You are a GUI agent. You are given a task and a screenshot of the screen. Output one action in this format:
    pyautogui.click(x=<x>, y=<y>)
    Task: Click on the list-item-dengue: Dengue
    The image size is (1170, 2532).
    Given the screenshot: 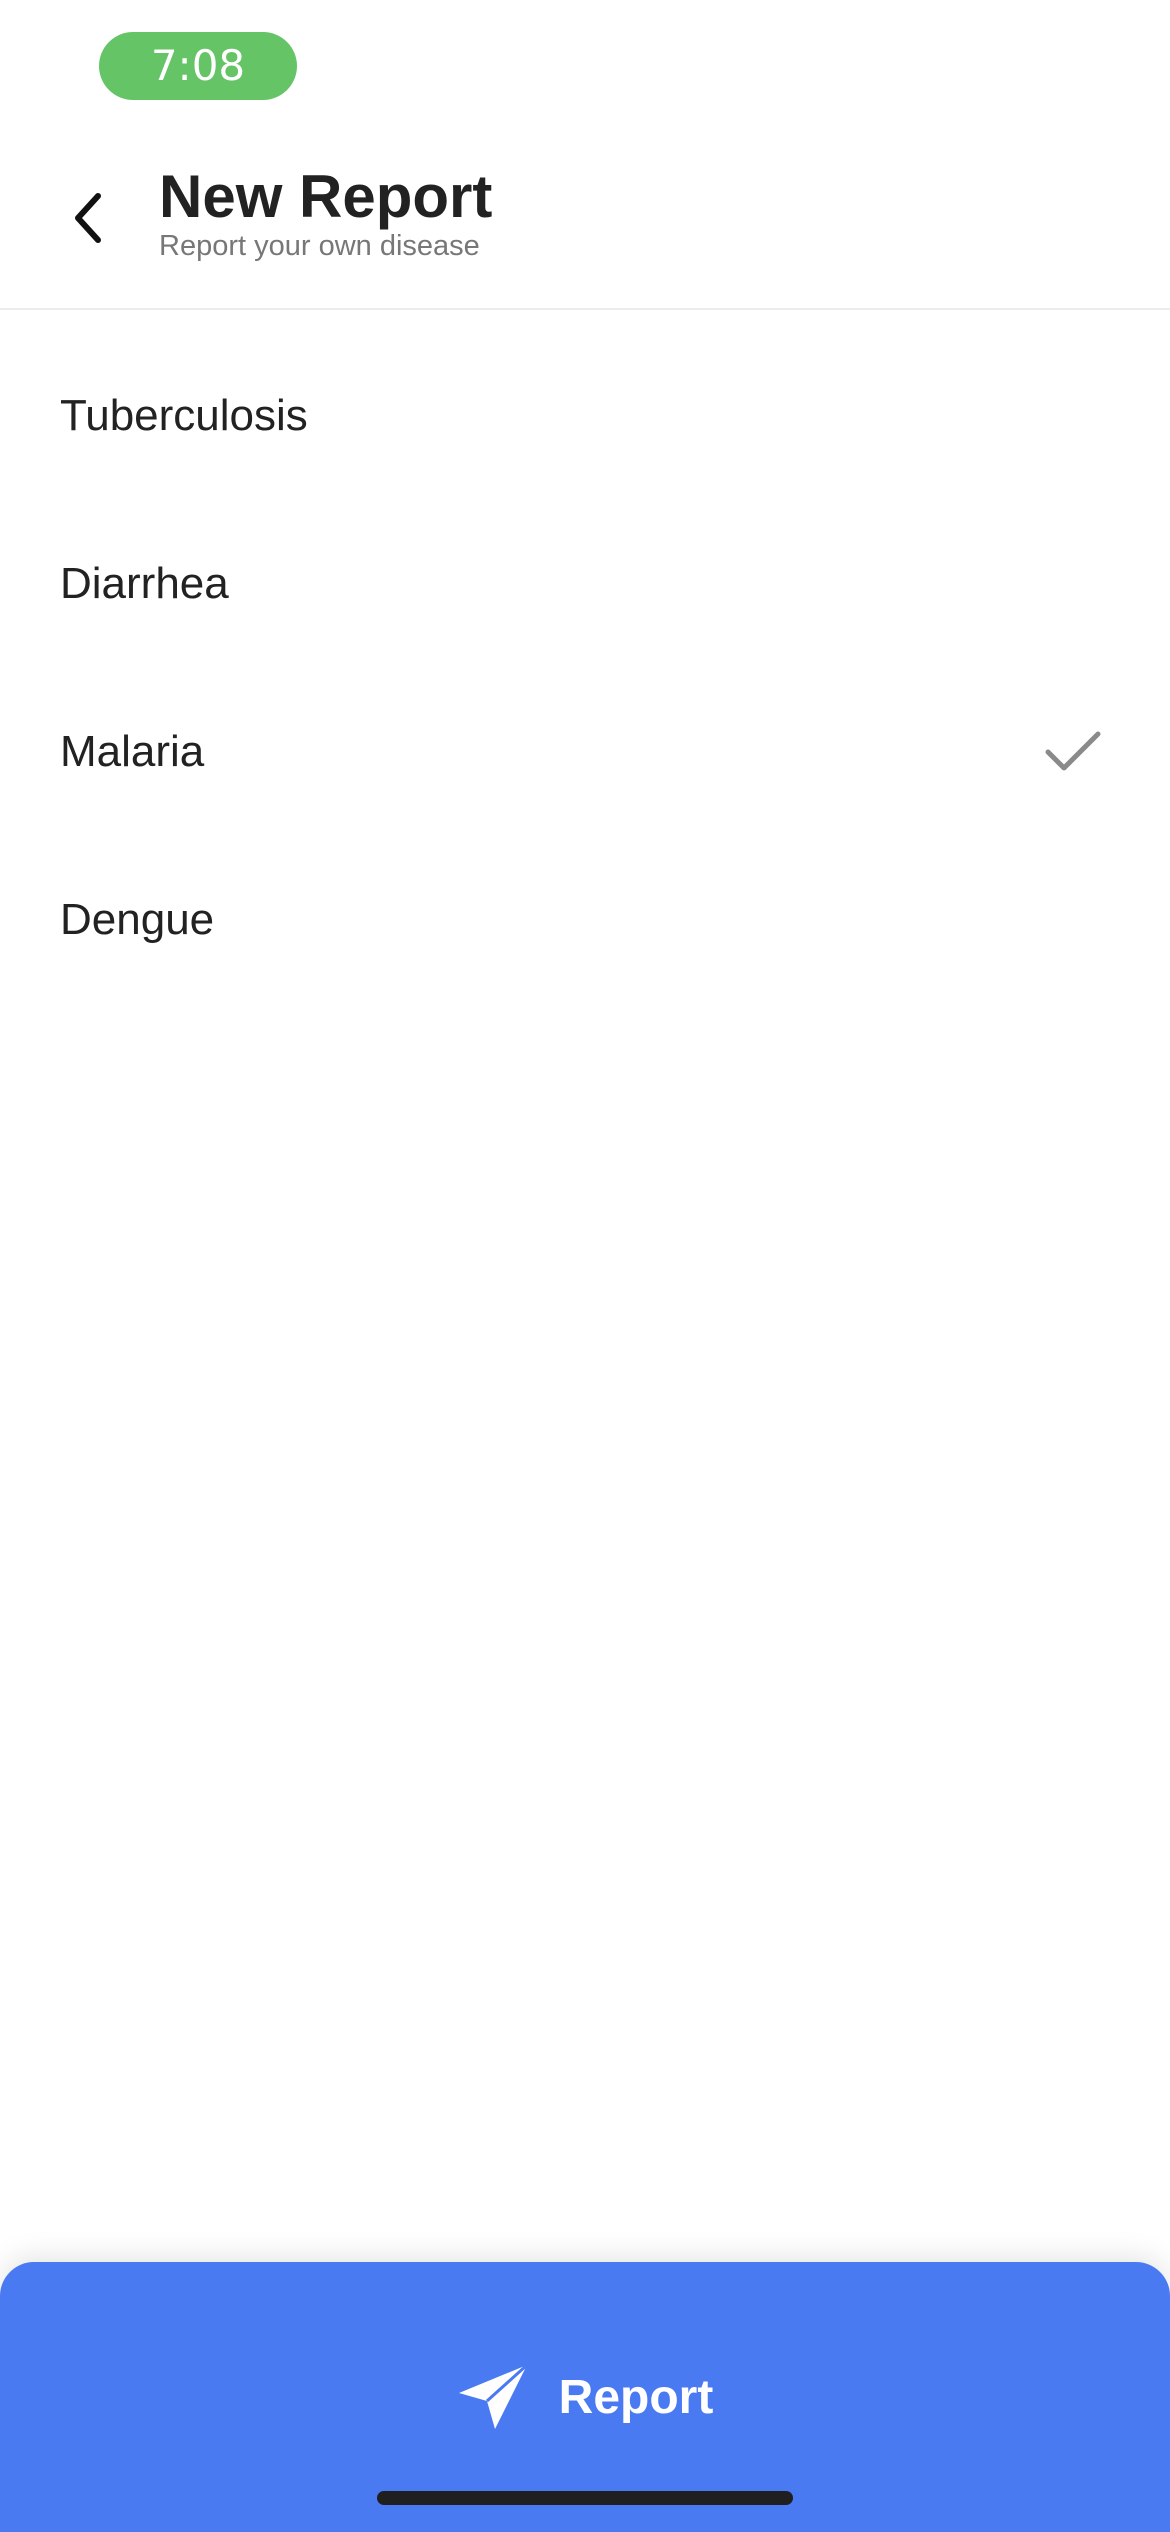 What is the action you would take?
    pyautogui.click(x=585, y=920)
    